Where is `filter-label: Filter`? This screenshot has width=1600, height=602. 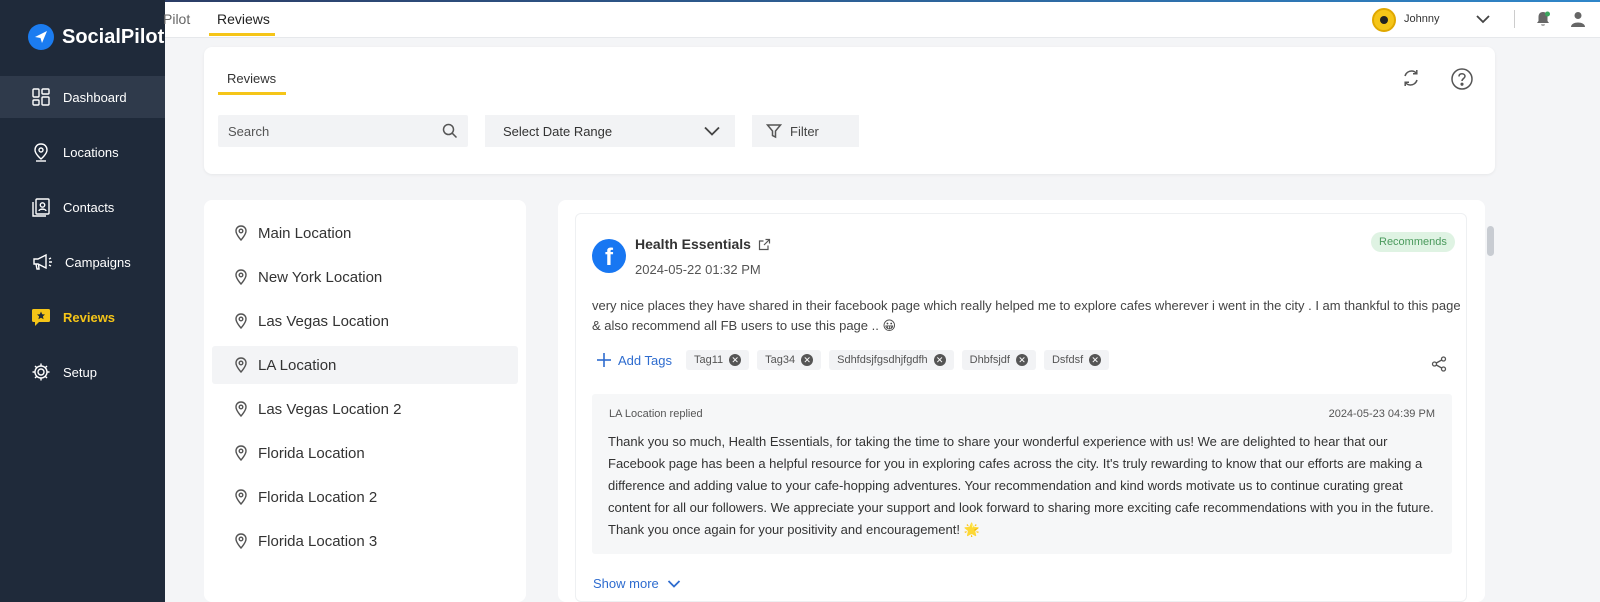 filter-label: Filter is located at coordinates (804, 131).